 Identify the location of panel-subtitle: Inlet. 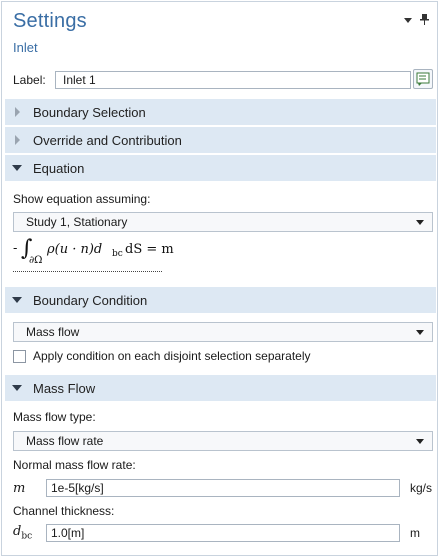
(25, 47).